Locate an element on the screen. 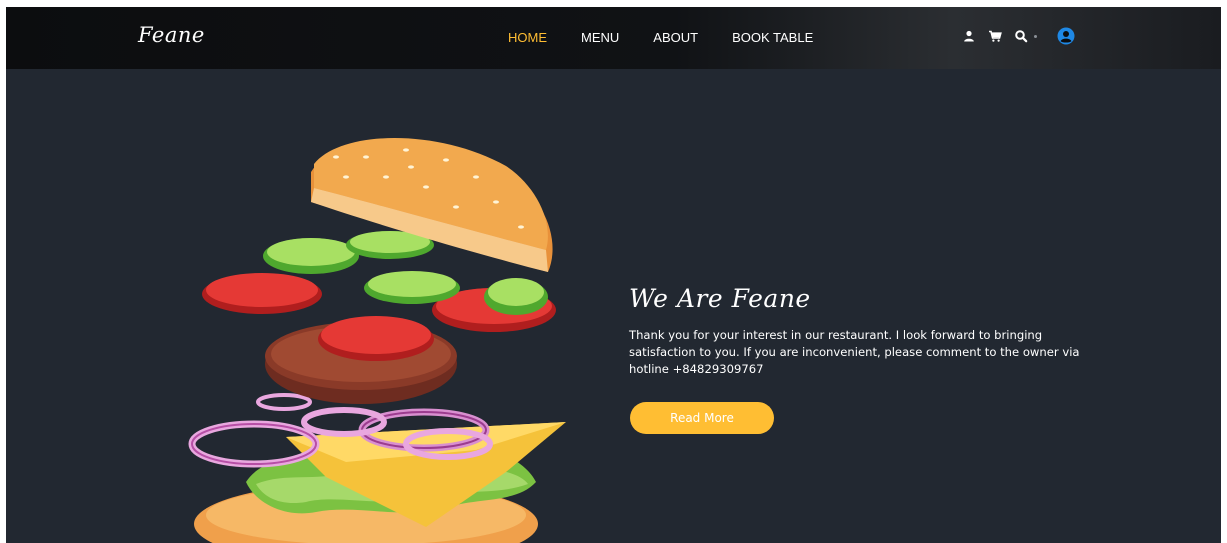  read-more-button: Read More is located at coordinates (702, 418).